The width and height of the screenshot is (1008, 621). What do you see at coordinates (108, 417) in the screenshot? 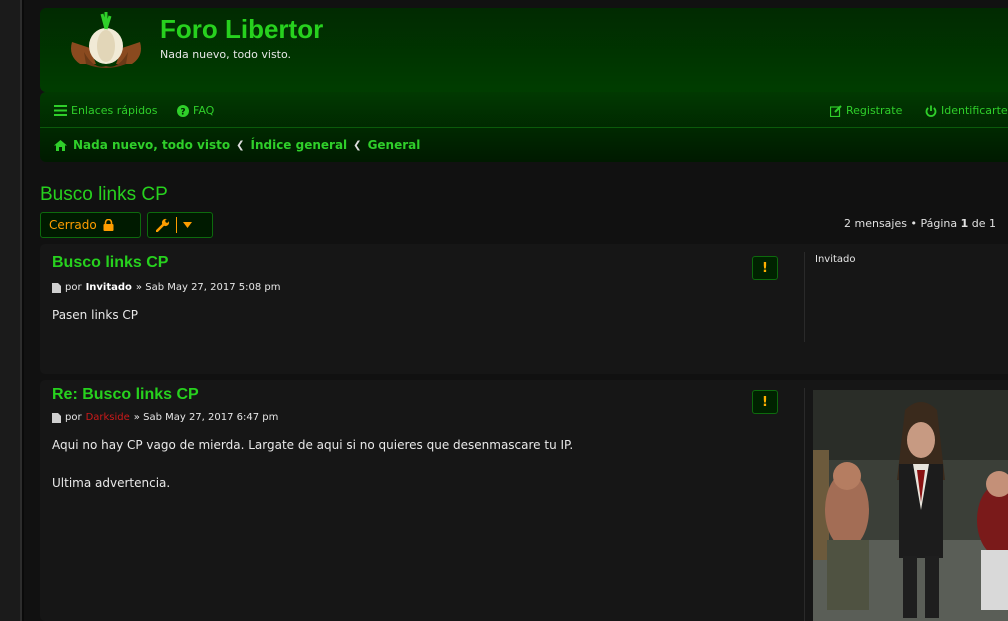
I see `post-author: Darkside` at bounding box center [108, 417].